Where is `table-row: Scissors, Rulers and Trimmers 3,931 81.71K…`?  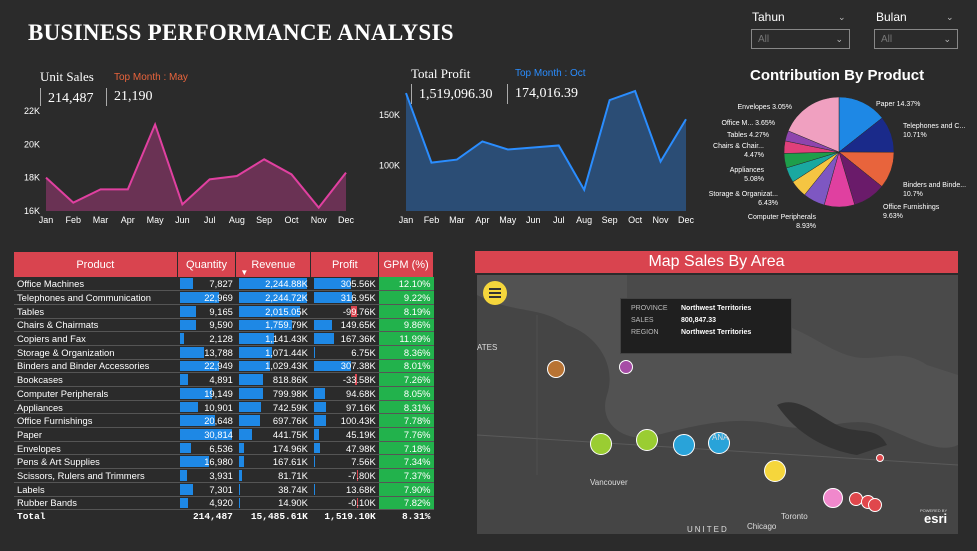 table-row: Scissors, Rulers and Trimmers 3,931 81.71K… is located at coordinates (224, 475).